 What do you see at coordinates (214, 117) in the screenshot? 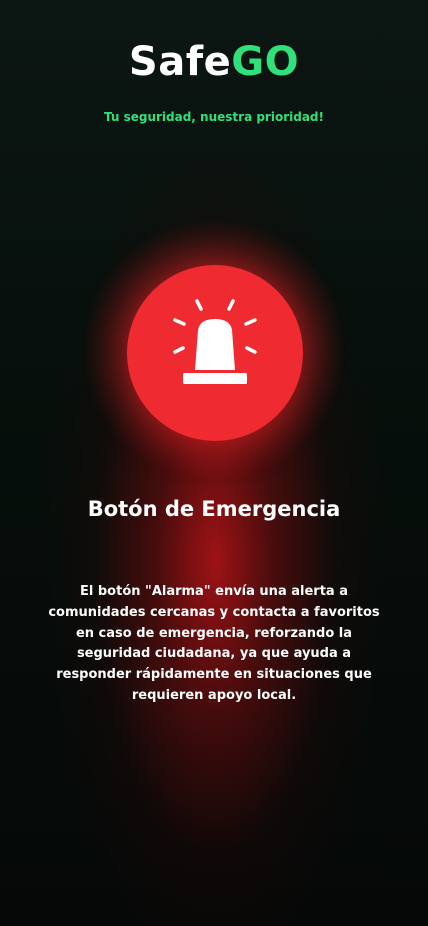
I see `app-tagline: Tu seguridad, nuestra prioridad!` at bounding box center [214, 117].